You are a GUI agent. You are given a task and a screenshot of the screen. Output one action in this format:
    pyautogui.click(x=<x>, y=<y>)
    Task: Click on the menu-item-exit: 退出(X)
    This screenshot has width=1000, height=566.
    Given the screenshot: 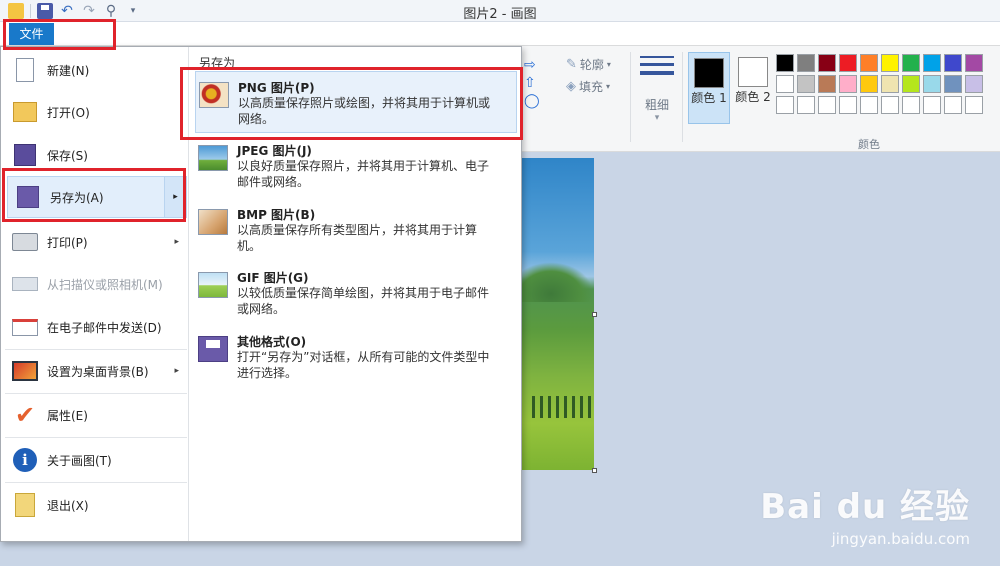 What is the action you would take?
    pyautogui.click(x=96, y=505)
    